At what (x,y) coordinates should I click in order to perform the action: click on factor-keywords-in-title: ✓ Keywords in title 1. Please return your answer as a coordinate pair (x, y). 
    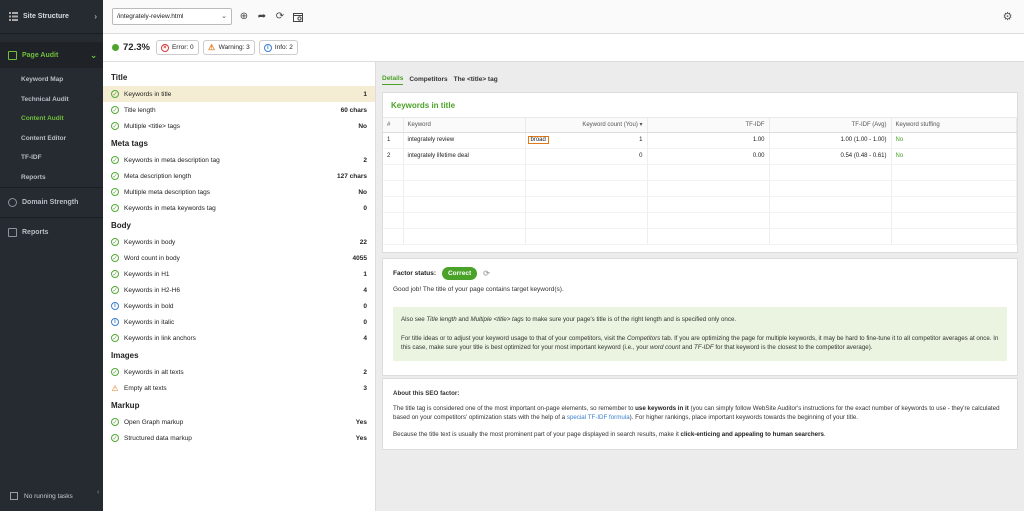
    Looking at the image, I should click on (239, 94).